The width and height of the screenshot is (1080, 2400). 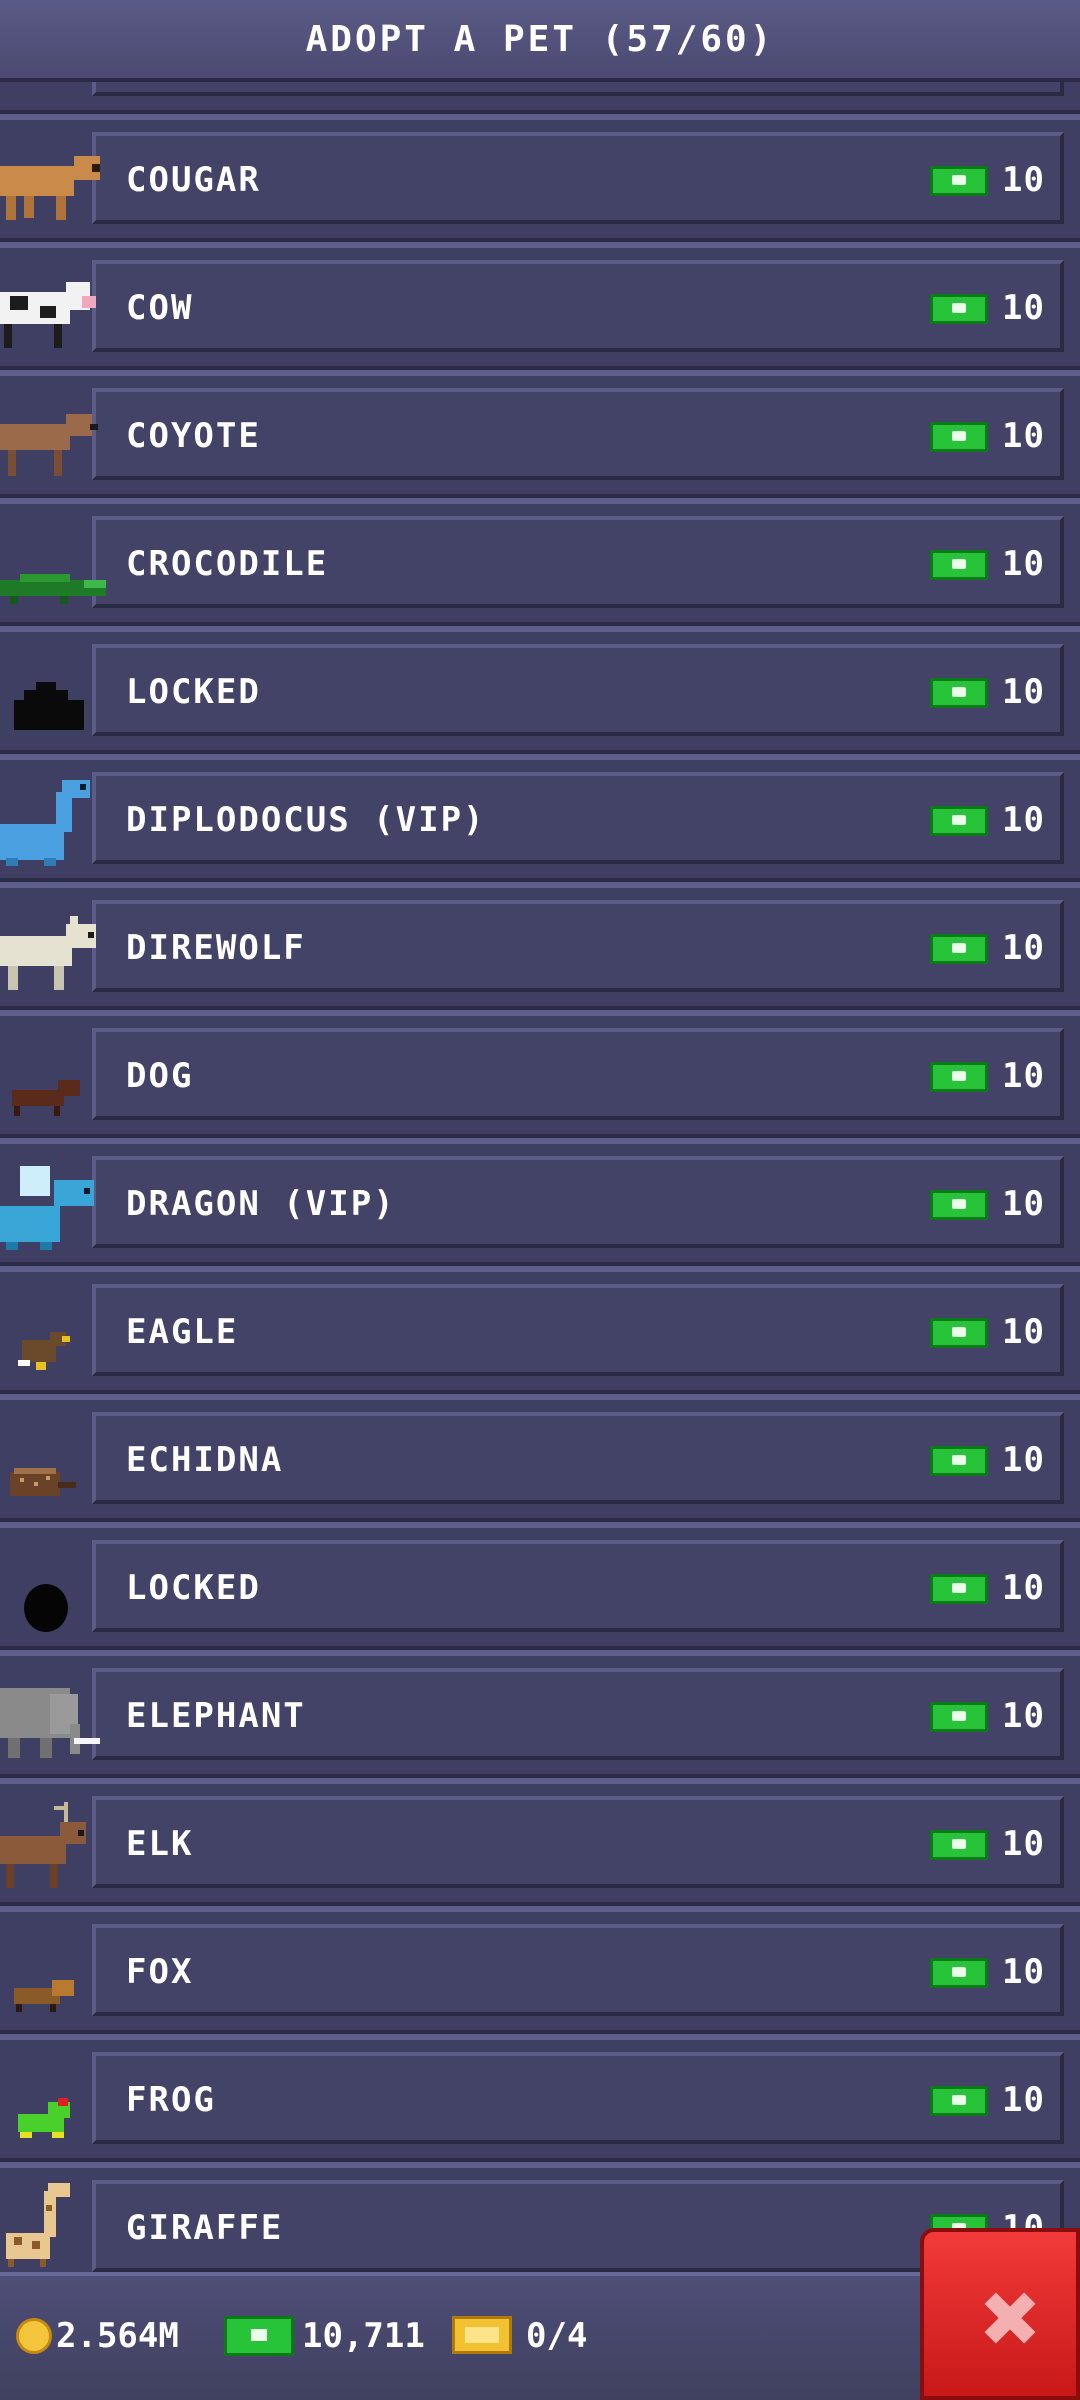 I want to click on pet-name: DOG, so click(x=160, y=1076).